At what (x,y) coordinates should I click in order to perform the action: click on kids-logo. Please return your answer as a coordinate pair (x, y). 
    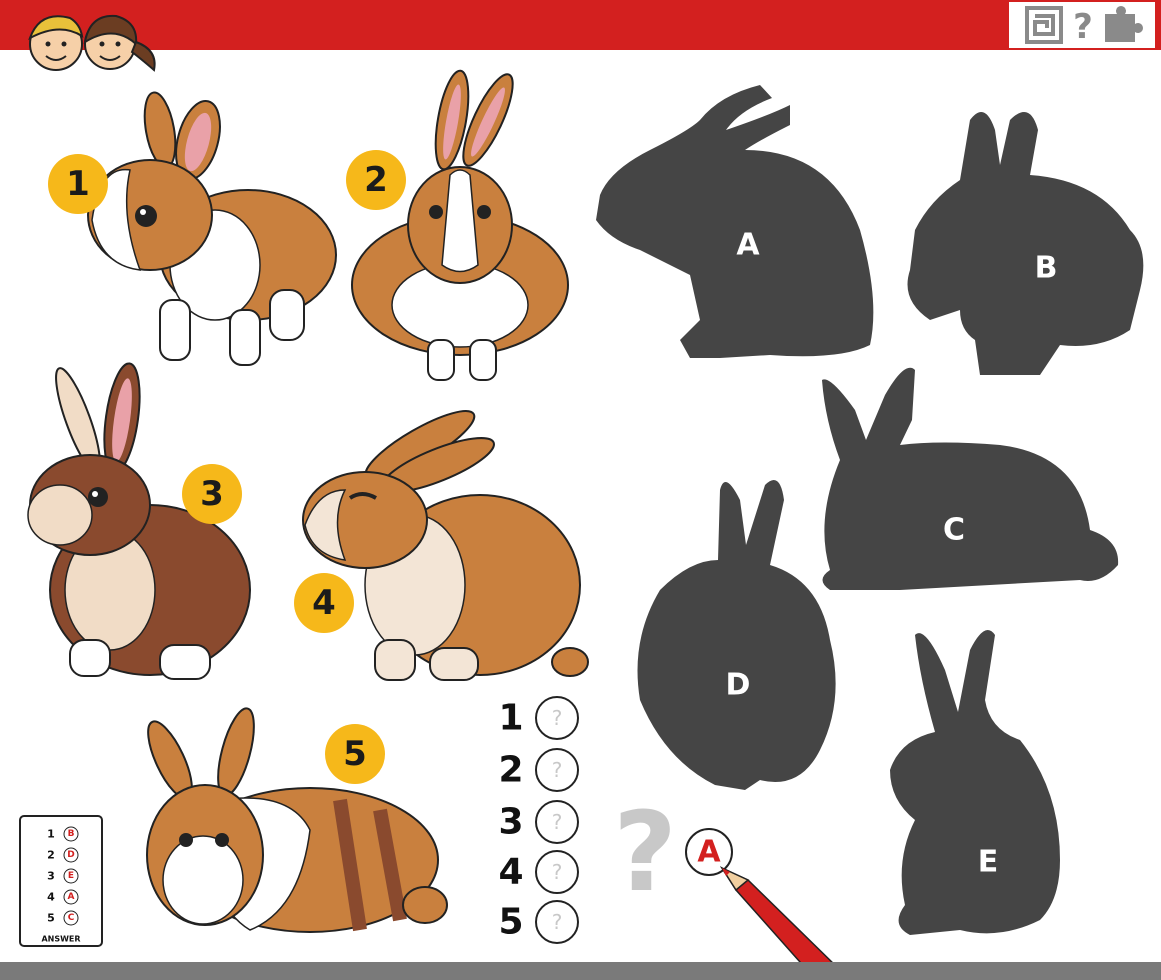
    Looking at the image, I should click on (92, 43).